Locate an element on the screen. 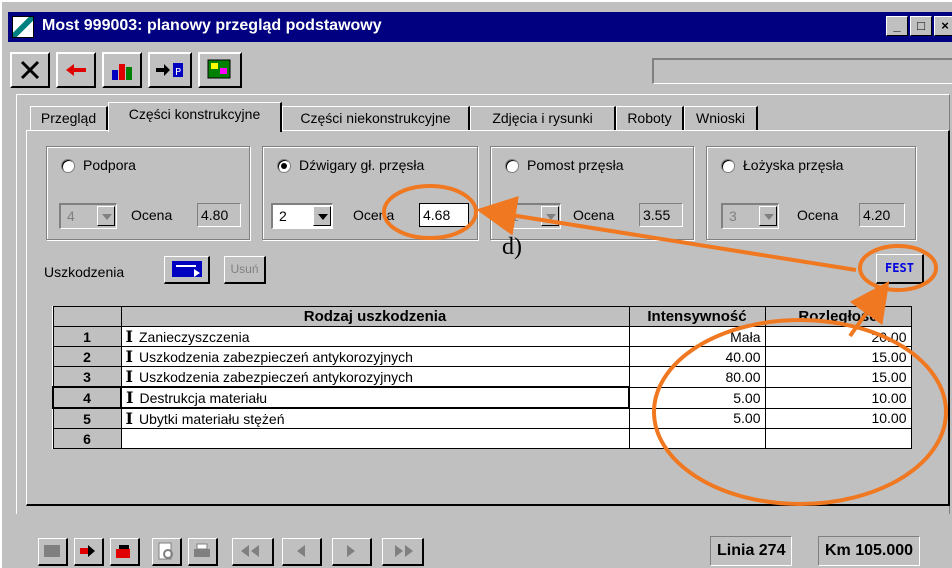 The image size is (952, 568). close-toolbar-button is located at coordinates (30, 70).